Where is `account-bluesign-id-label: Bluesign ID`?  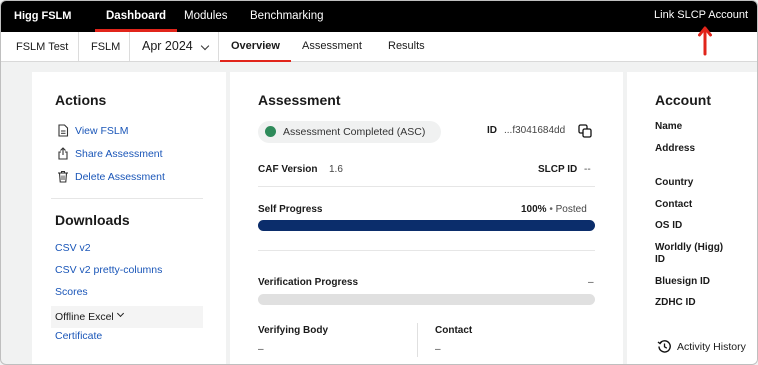 account-bluesign-id-label: Bluesign ID is located at coordinates (683, 281).